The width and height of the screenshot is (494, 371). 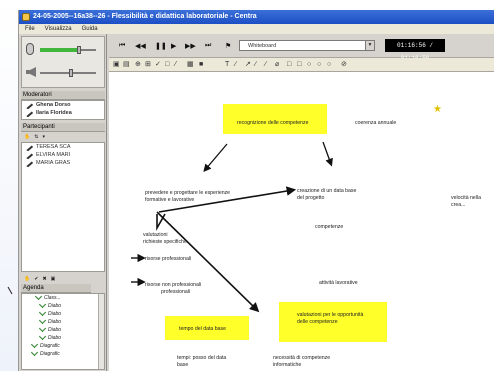 I want to click on circle-tool-2-icon: ○, so click(x=319, y=65).